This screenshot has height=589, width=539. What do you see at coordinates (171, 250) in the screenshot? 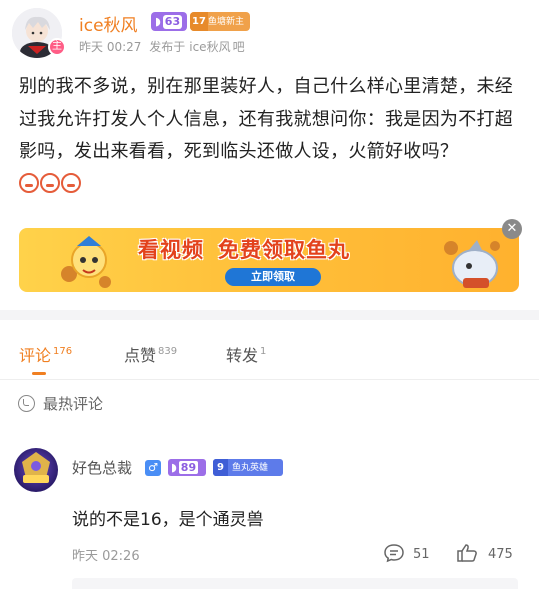
I see `banner-title-left: 看视频` at bounding box center [171, 250].